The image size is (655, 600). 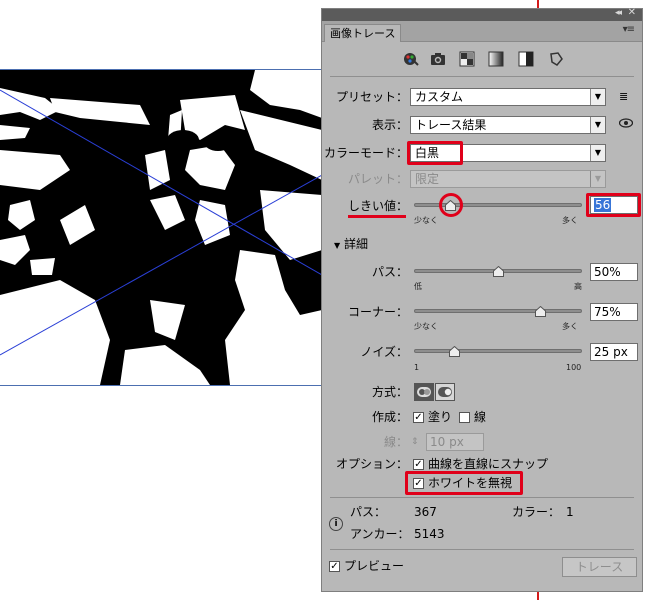 What do you see at coordinates (389, 272) in the screenshot?
I see `paths-label: パス：` at bounding box center [389, 272].